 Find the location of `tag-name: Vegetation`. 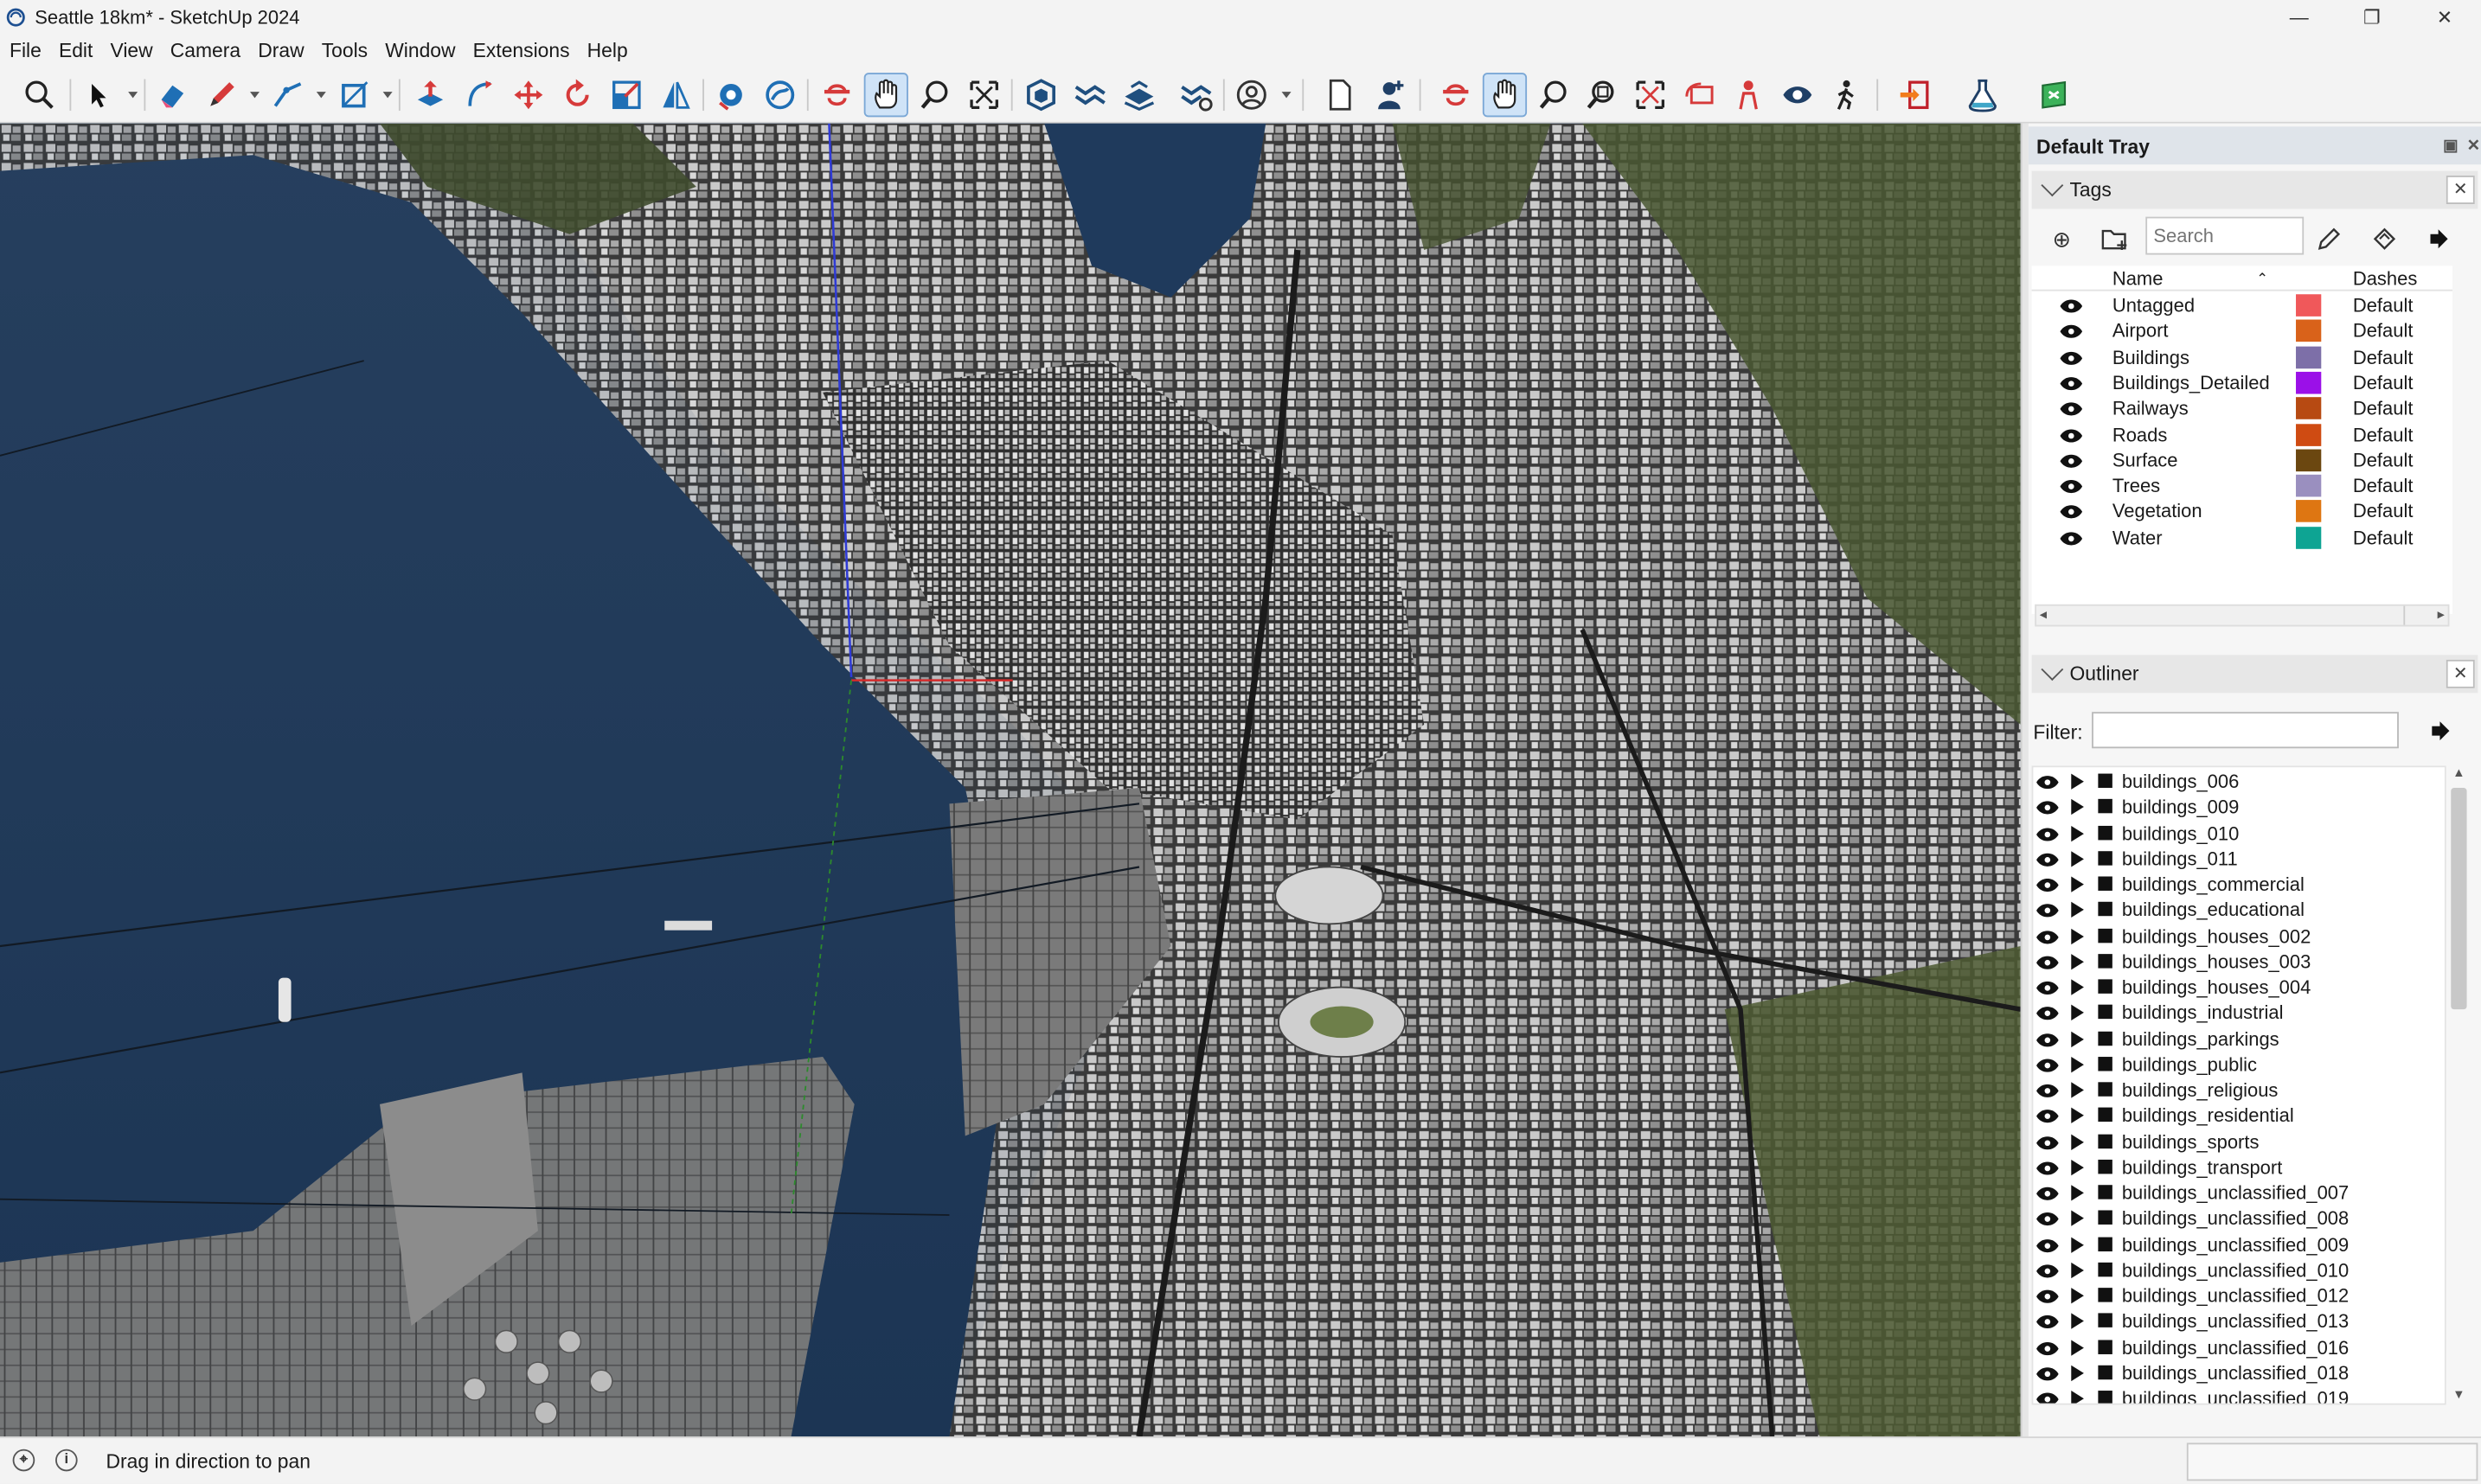

tag-name: Vegetation is located at coordinates (2157, 512).